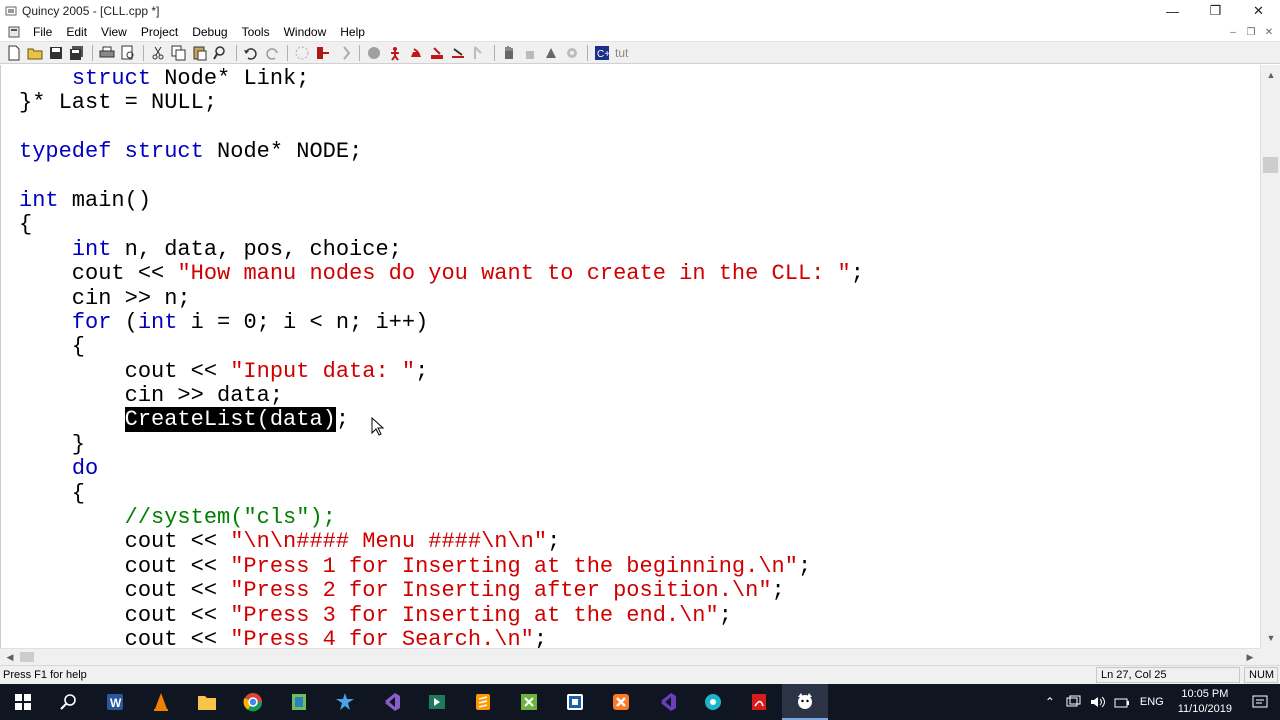  I want to click on clock: 10:05 PM 11/10/2019, so click(1205, 702).